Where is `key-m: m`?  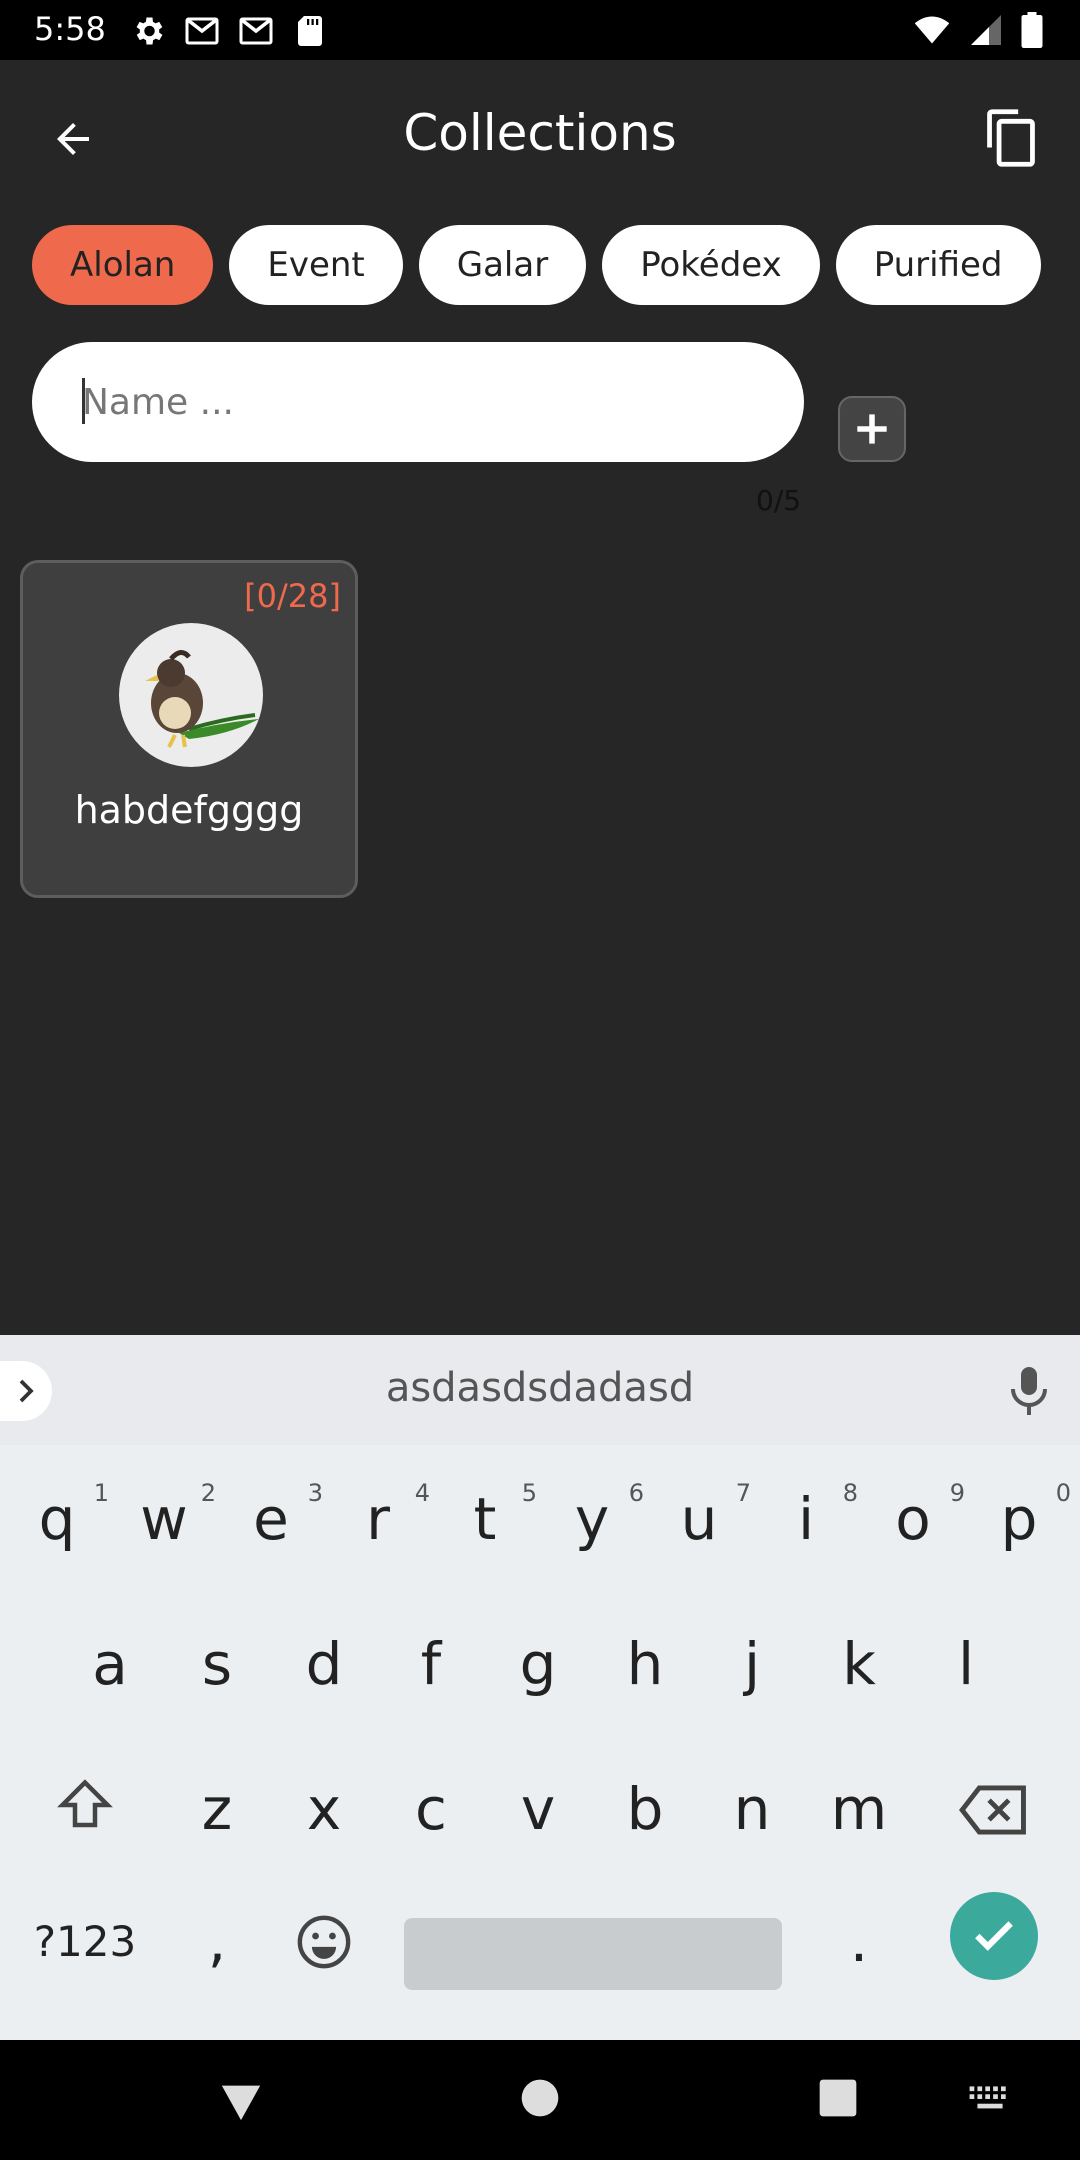
key-m: m is located at coordinates (859, 1809).